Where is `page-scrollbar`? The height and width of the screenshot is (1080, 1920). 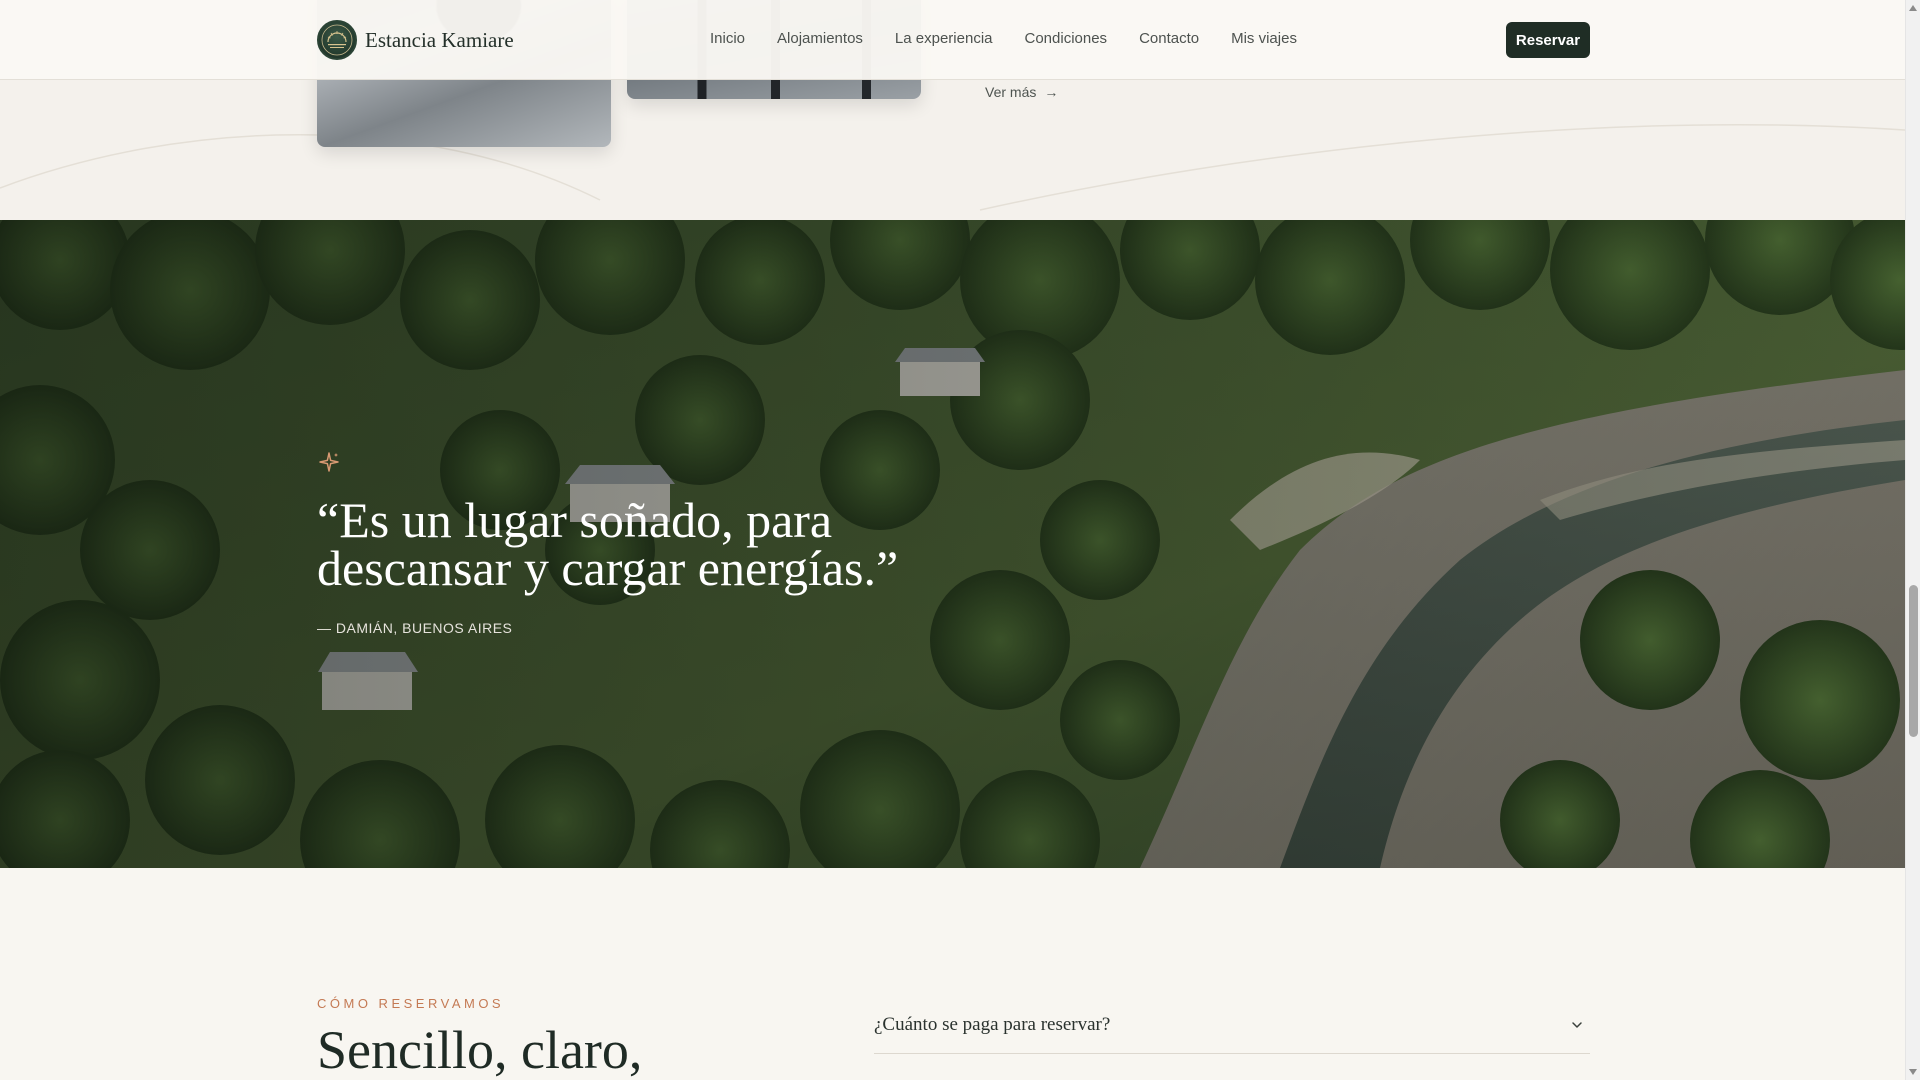 page-scrollbar is located at coordinates (1912, 540).